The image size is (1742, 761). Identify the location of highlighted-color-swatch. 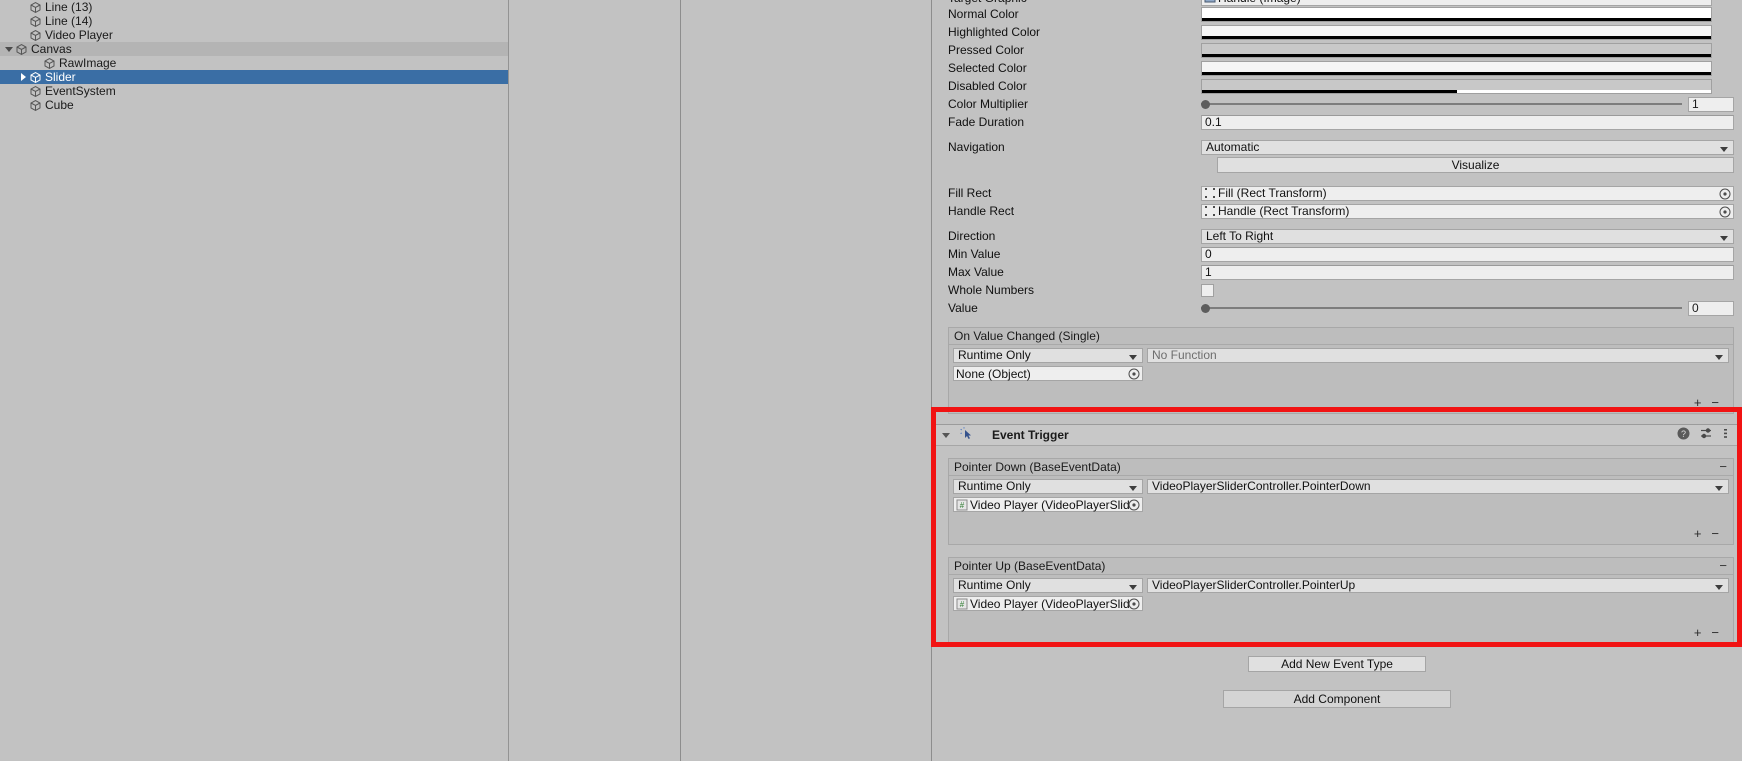
(1456, 32).